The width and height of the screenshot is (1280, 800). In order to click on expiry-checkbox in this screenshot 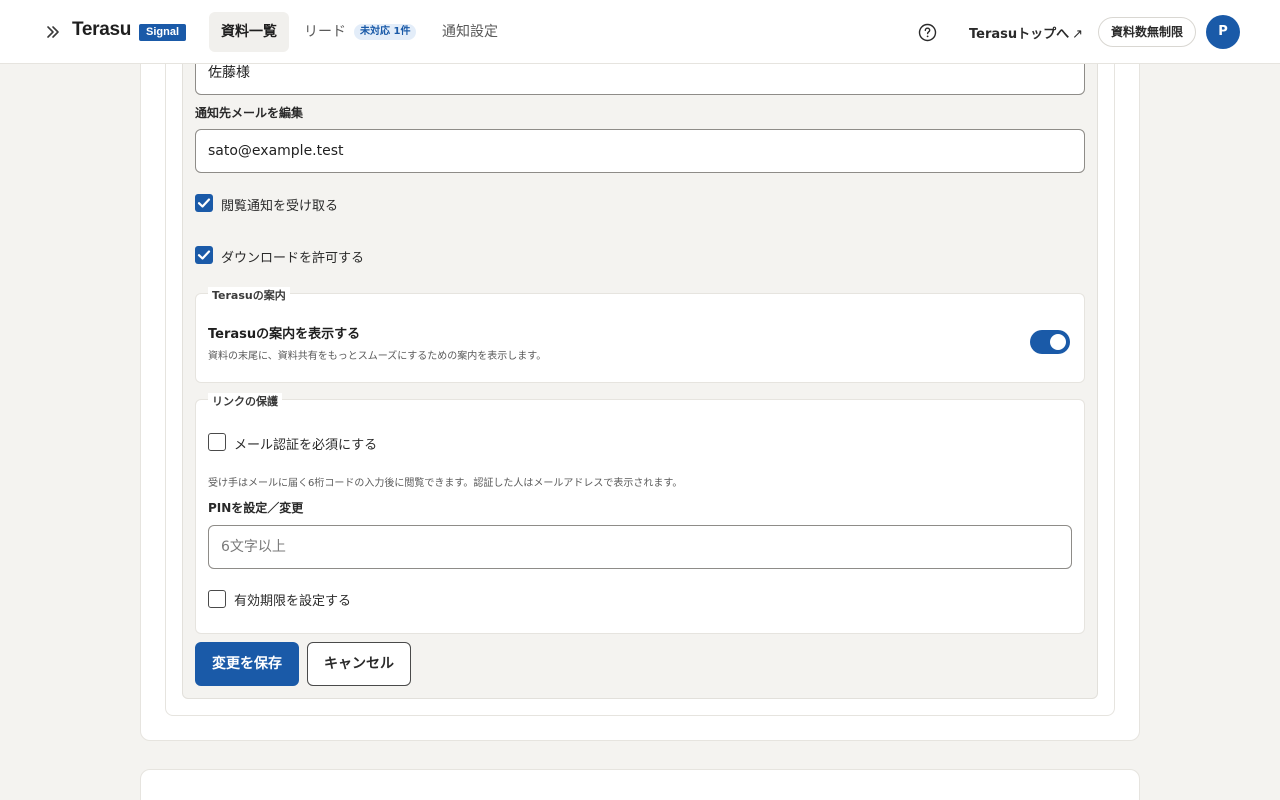, I will do `click(217, 599)`.